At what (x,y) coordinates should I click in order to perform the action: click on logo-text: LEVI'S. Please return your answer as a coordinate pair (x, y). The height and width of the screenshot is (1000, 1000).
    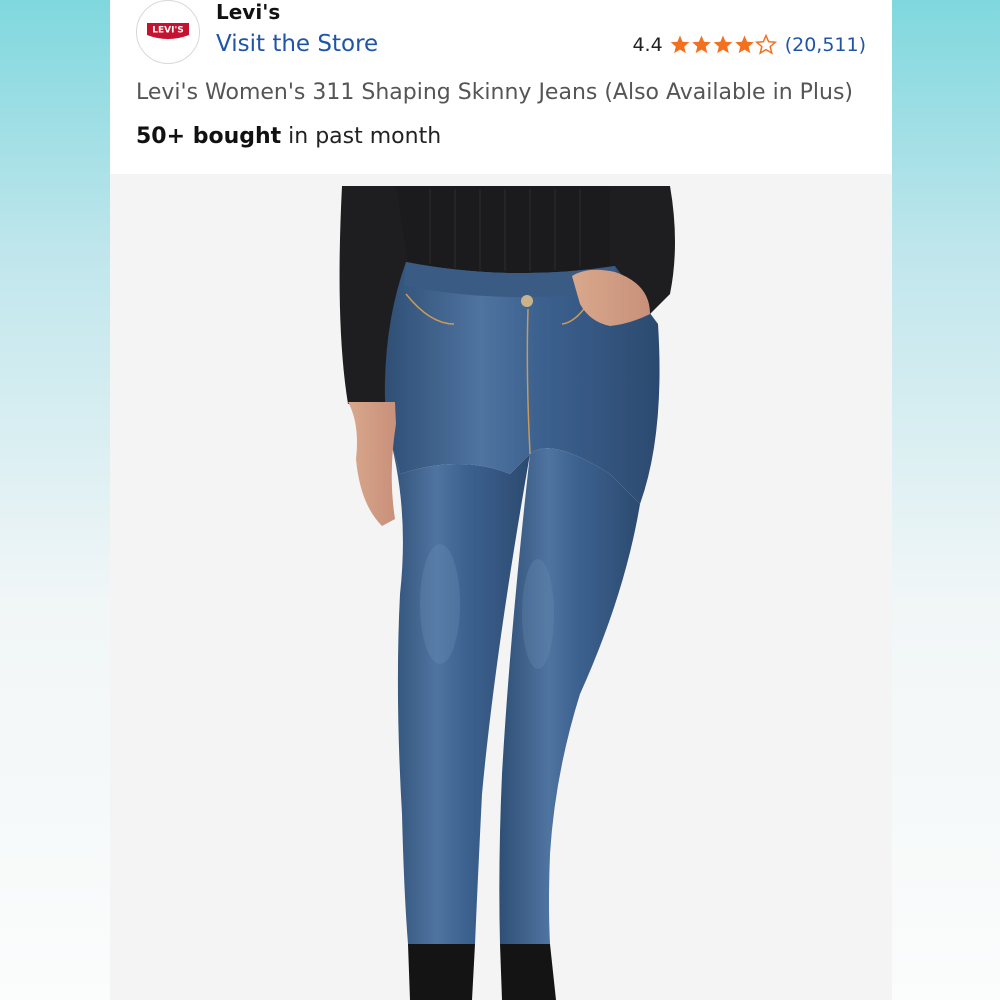
    Looking at the image, I should click on (167, 31).